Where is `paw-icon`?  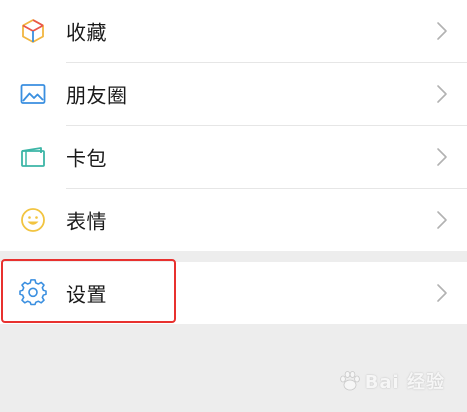
paw-icon is located at coordinates (349, 381).